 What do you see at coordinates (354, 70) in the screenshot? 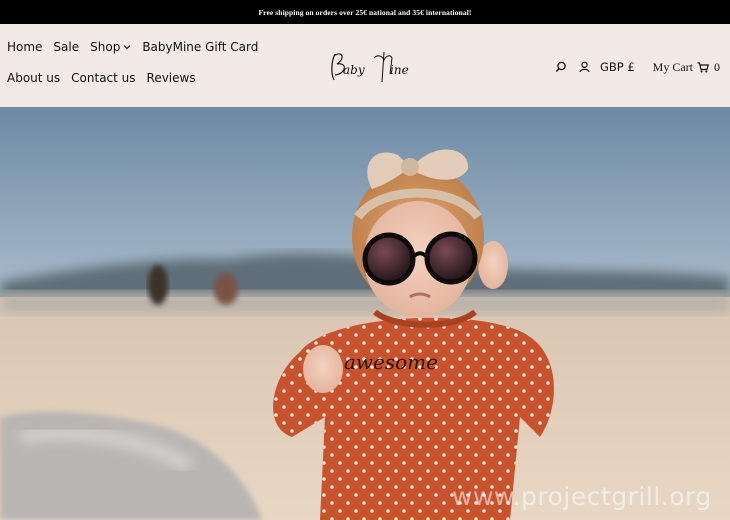
I see `logo-text-a: aby` at bounding box center [354, 70].